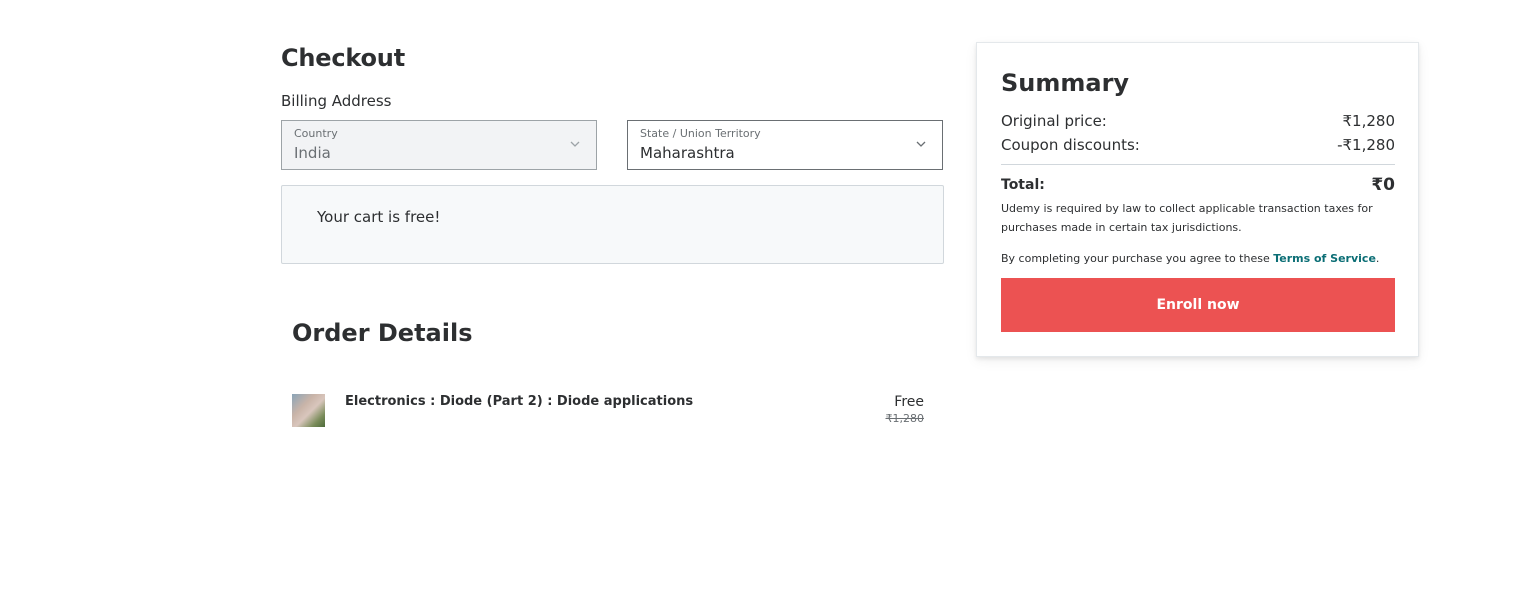 The image size is (1518, 601). Describe the element at coordinates (1054, 121) in the screenshot. I see `original-price-label: Original price:` at that location.